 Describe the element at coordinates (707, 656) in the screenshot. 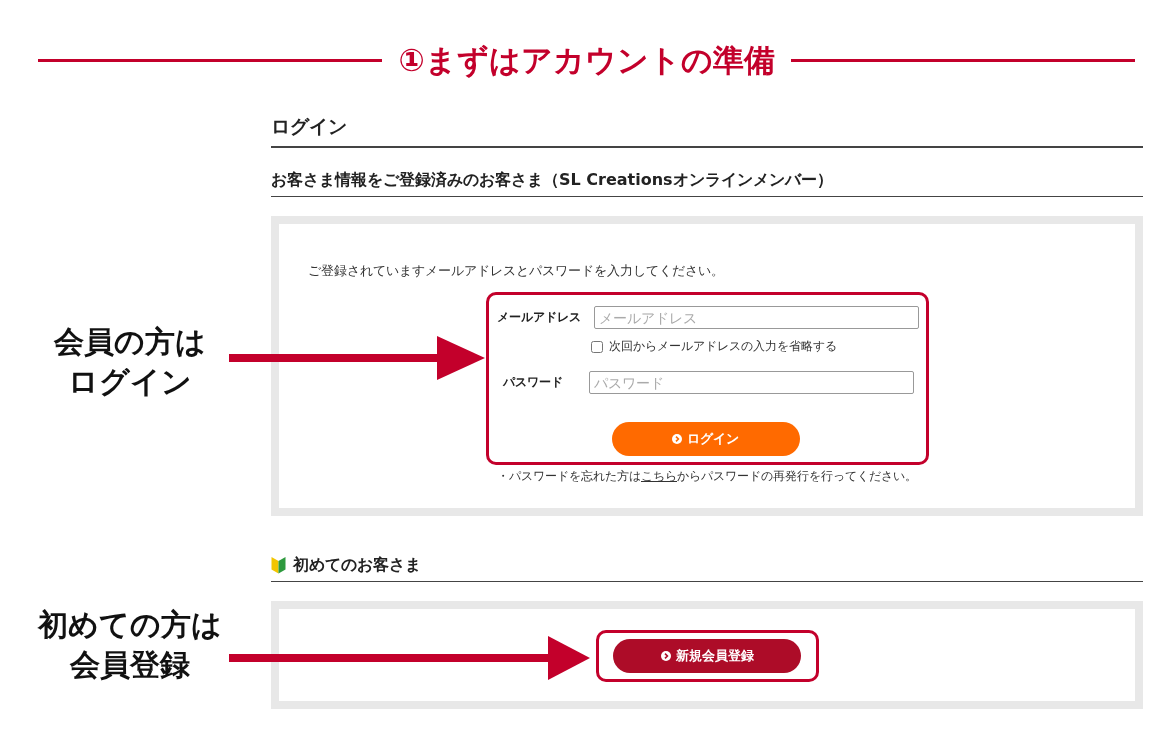

I see `register-button: 新規会員登録` at that location.